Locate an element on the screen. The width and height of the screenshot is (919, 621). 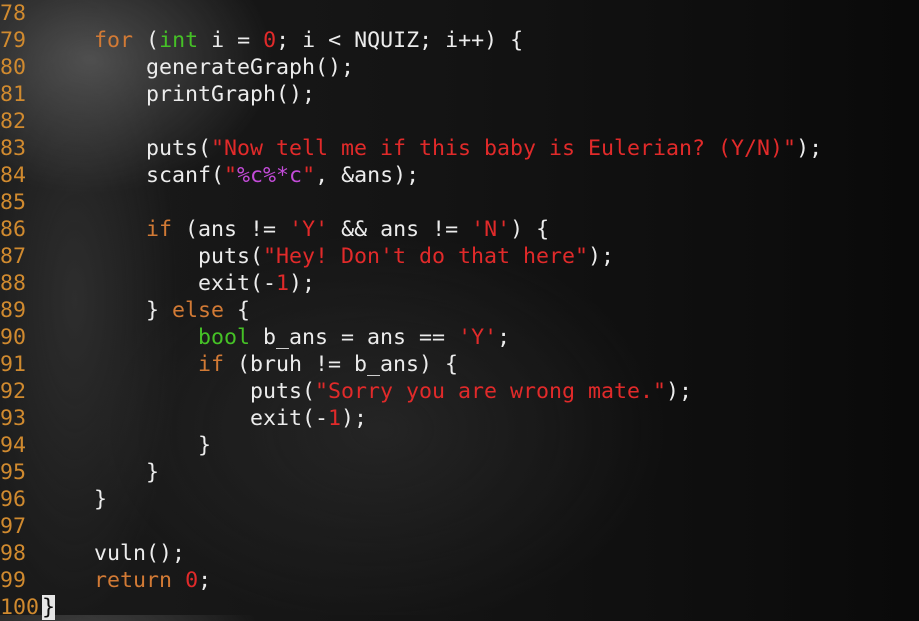
code-line: 78 is located at coordinates (21, 13).